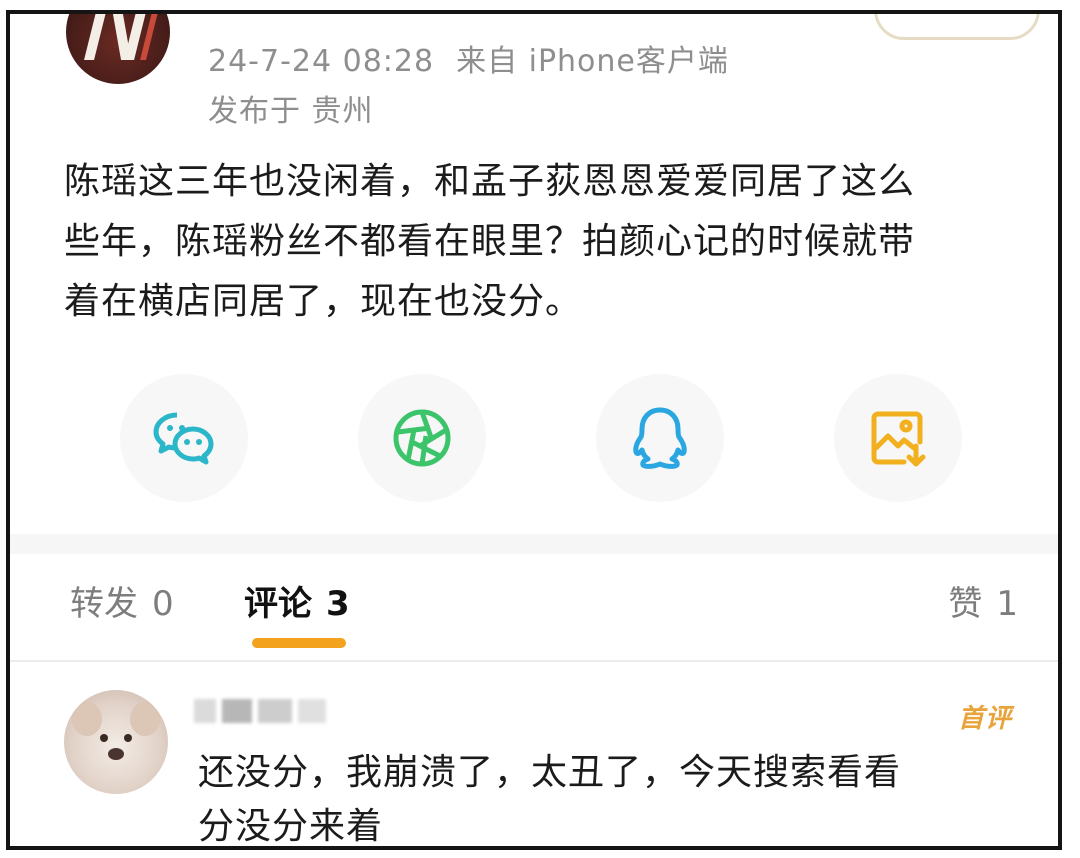 This screenshot has width=1080, height=858. I want to click on qq-icon, so click(660, 438).